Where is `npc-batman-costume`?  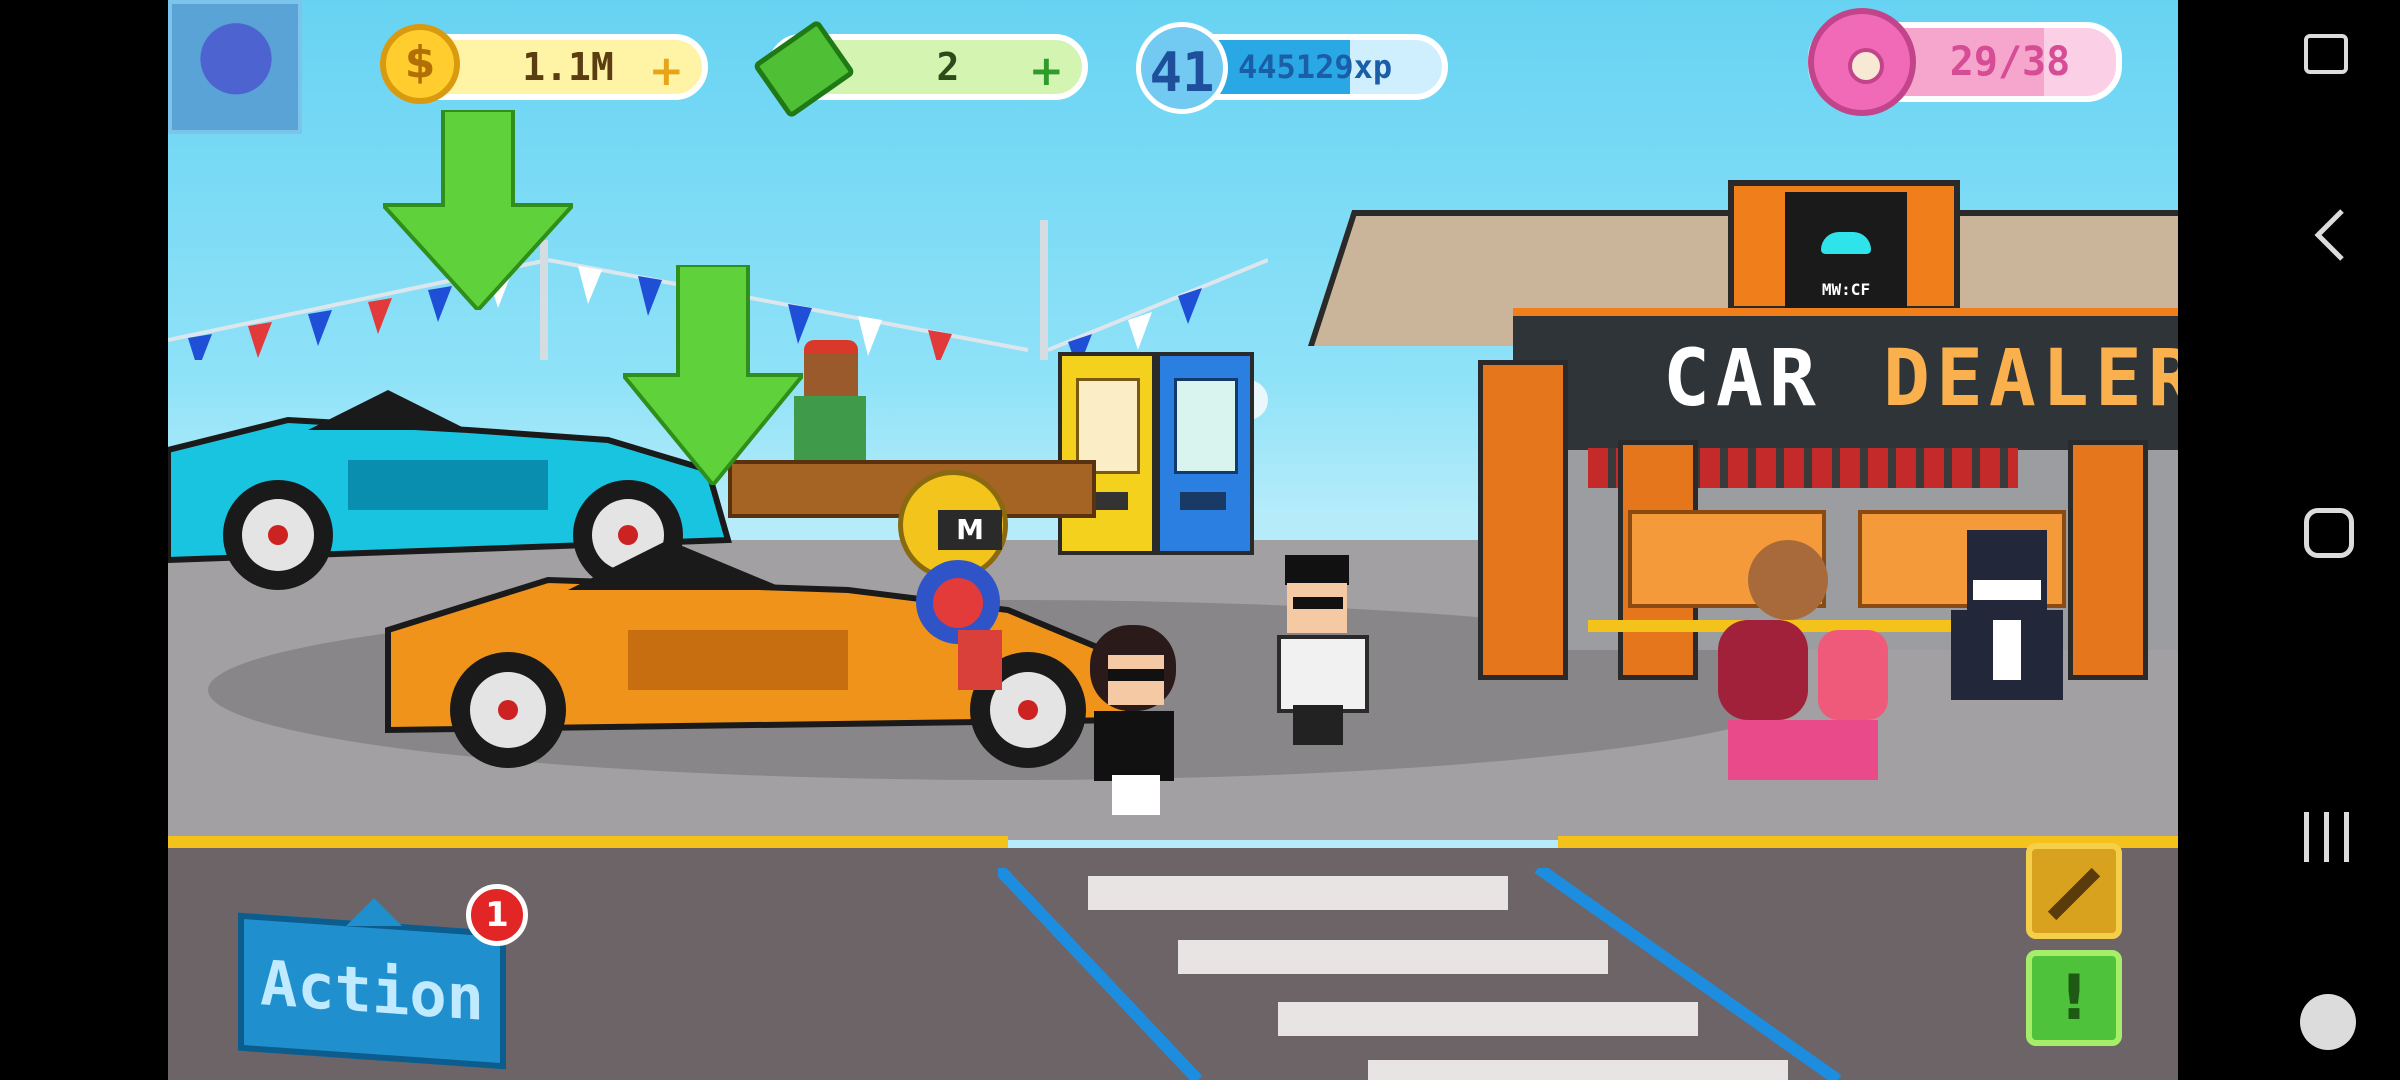
npc-batman-costume is located at coordinates (2008, 635).